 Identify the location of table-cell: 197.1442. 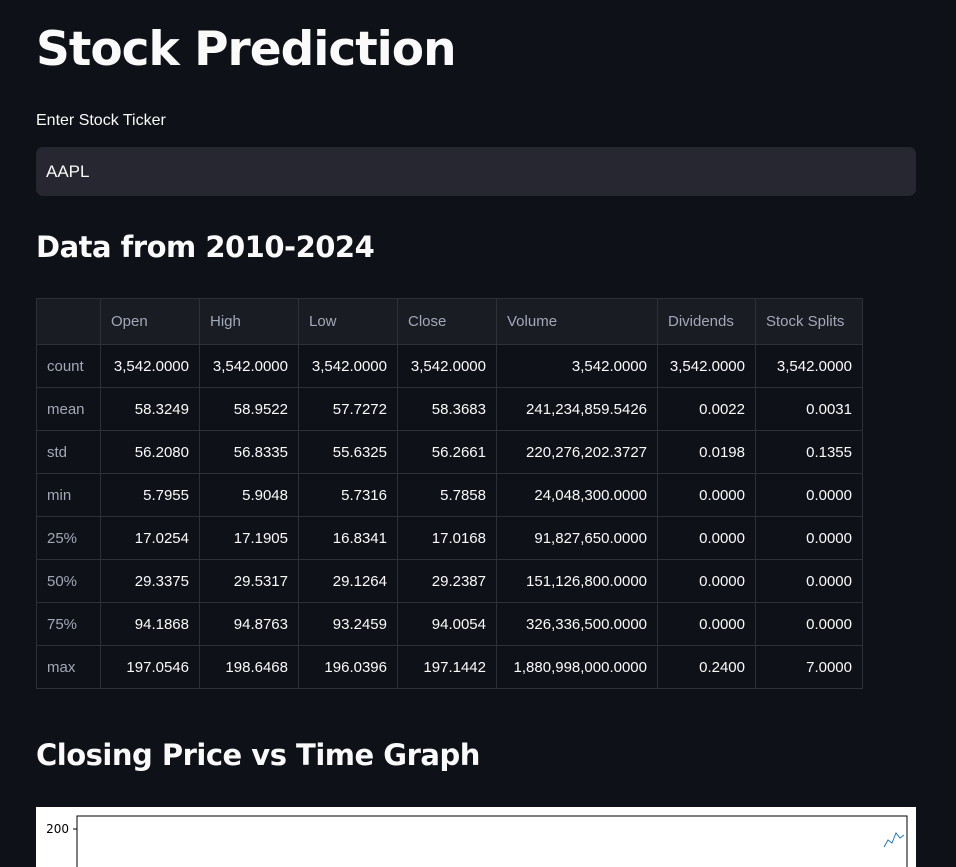
(447, 667).